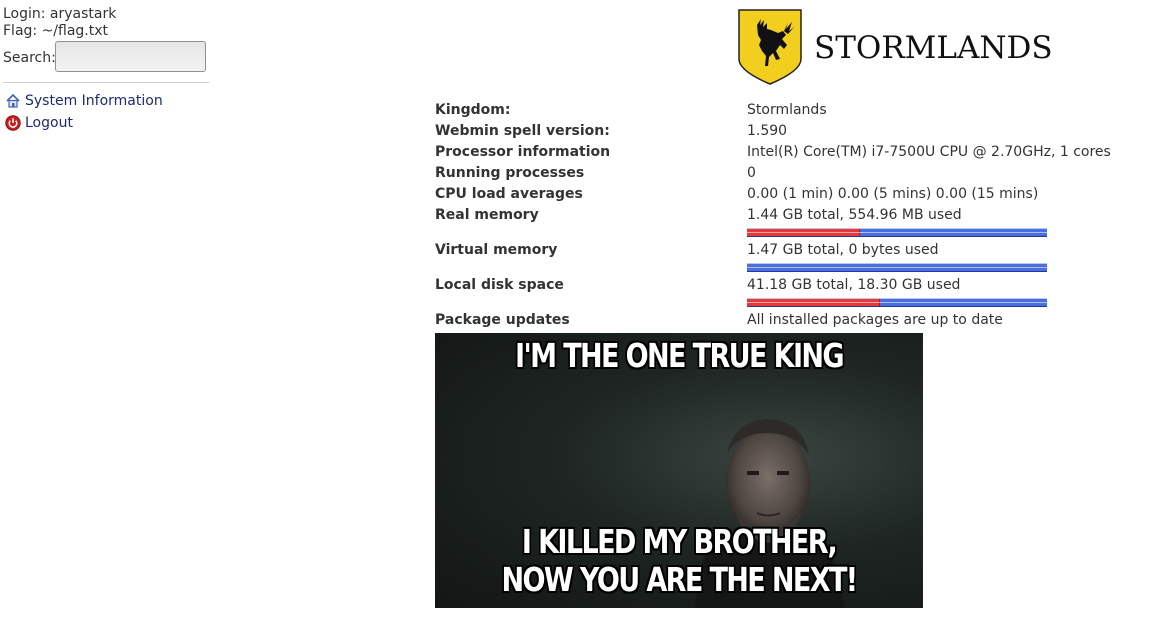  What do you see at coordinates (843, 250) in the screenshot?
I see `value-virtual-memory: 1.47 GB total, 0 bytes used` at bounding box center [843, 250].